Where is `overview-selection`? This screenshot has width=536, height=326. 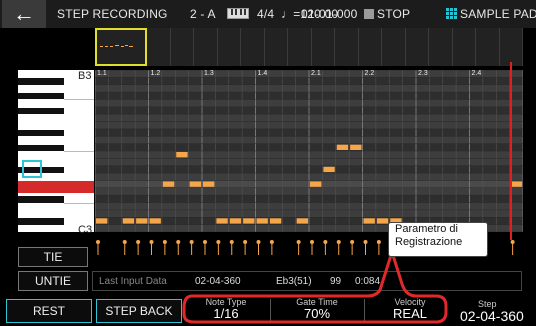 overview-selection is located at coordinates (121, 47).